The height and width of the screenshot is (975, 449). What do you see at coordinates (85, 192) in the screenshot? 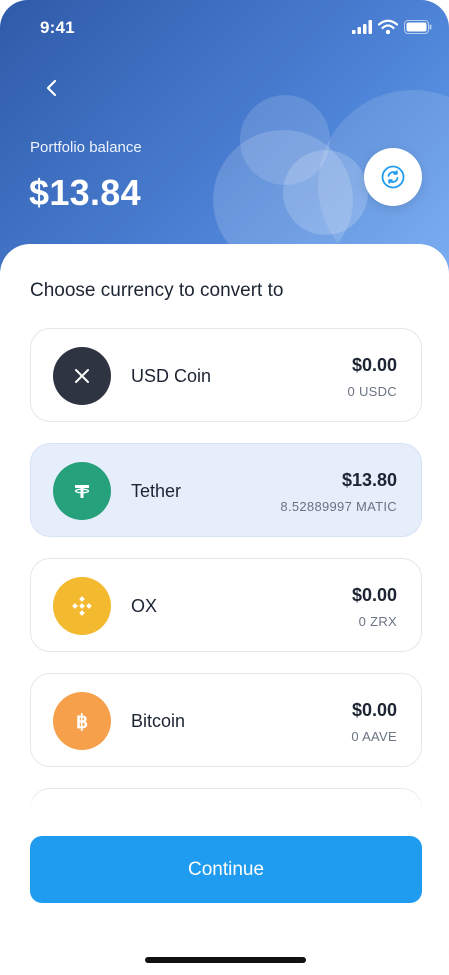
I see `portfolio-balance-value: $13.84` at bounding box center [85, 192].